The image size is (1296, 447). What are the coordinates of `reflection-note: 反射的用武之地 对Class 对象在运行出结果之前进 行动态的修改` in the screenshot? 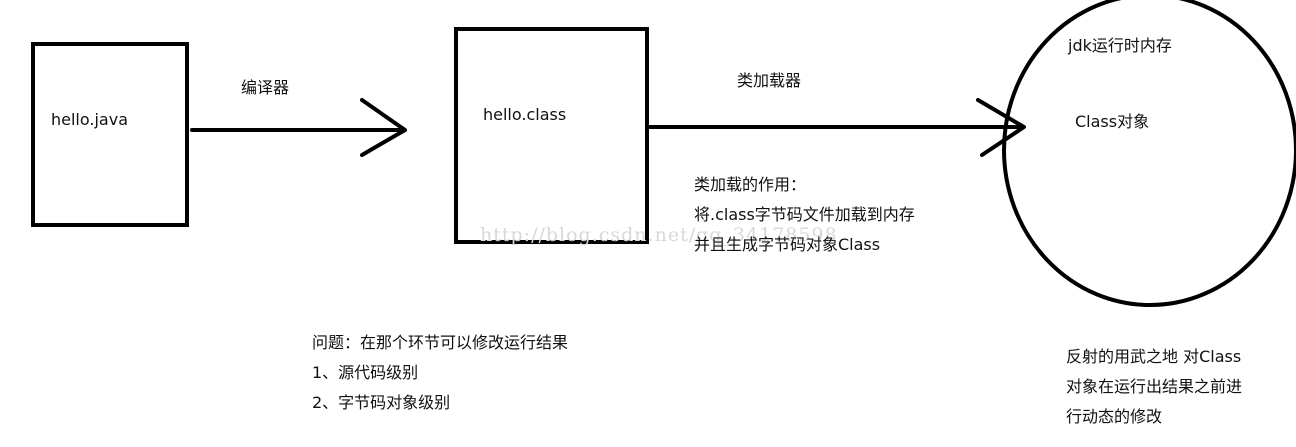 It's located at (1154, 387).